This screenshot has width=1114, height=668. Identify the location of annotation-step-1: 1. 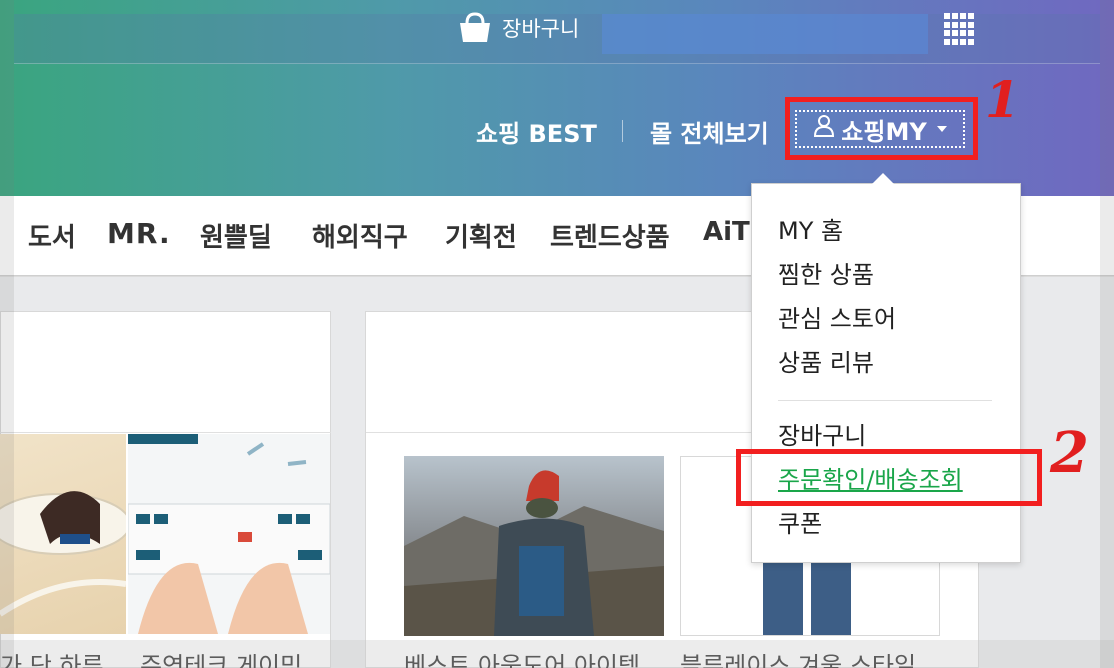
(1002, 99).